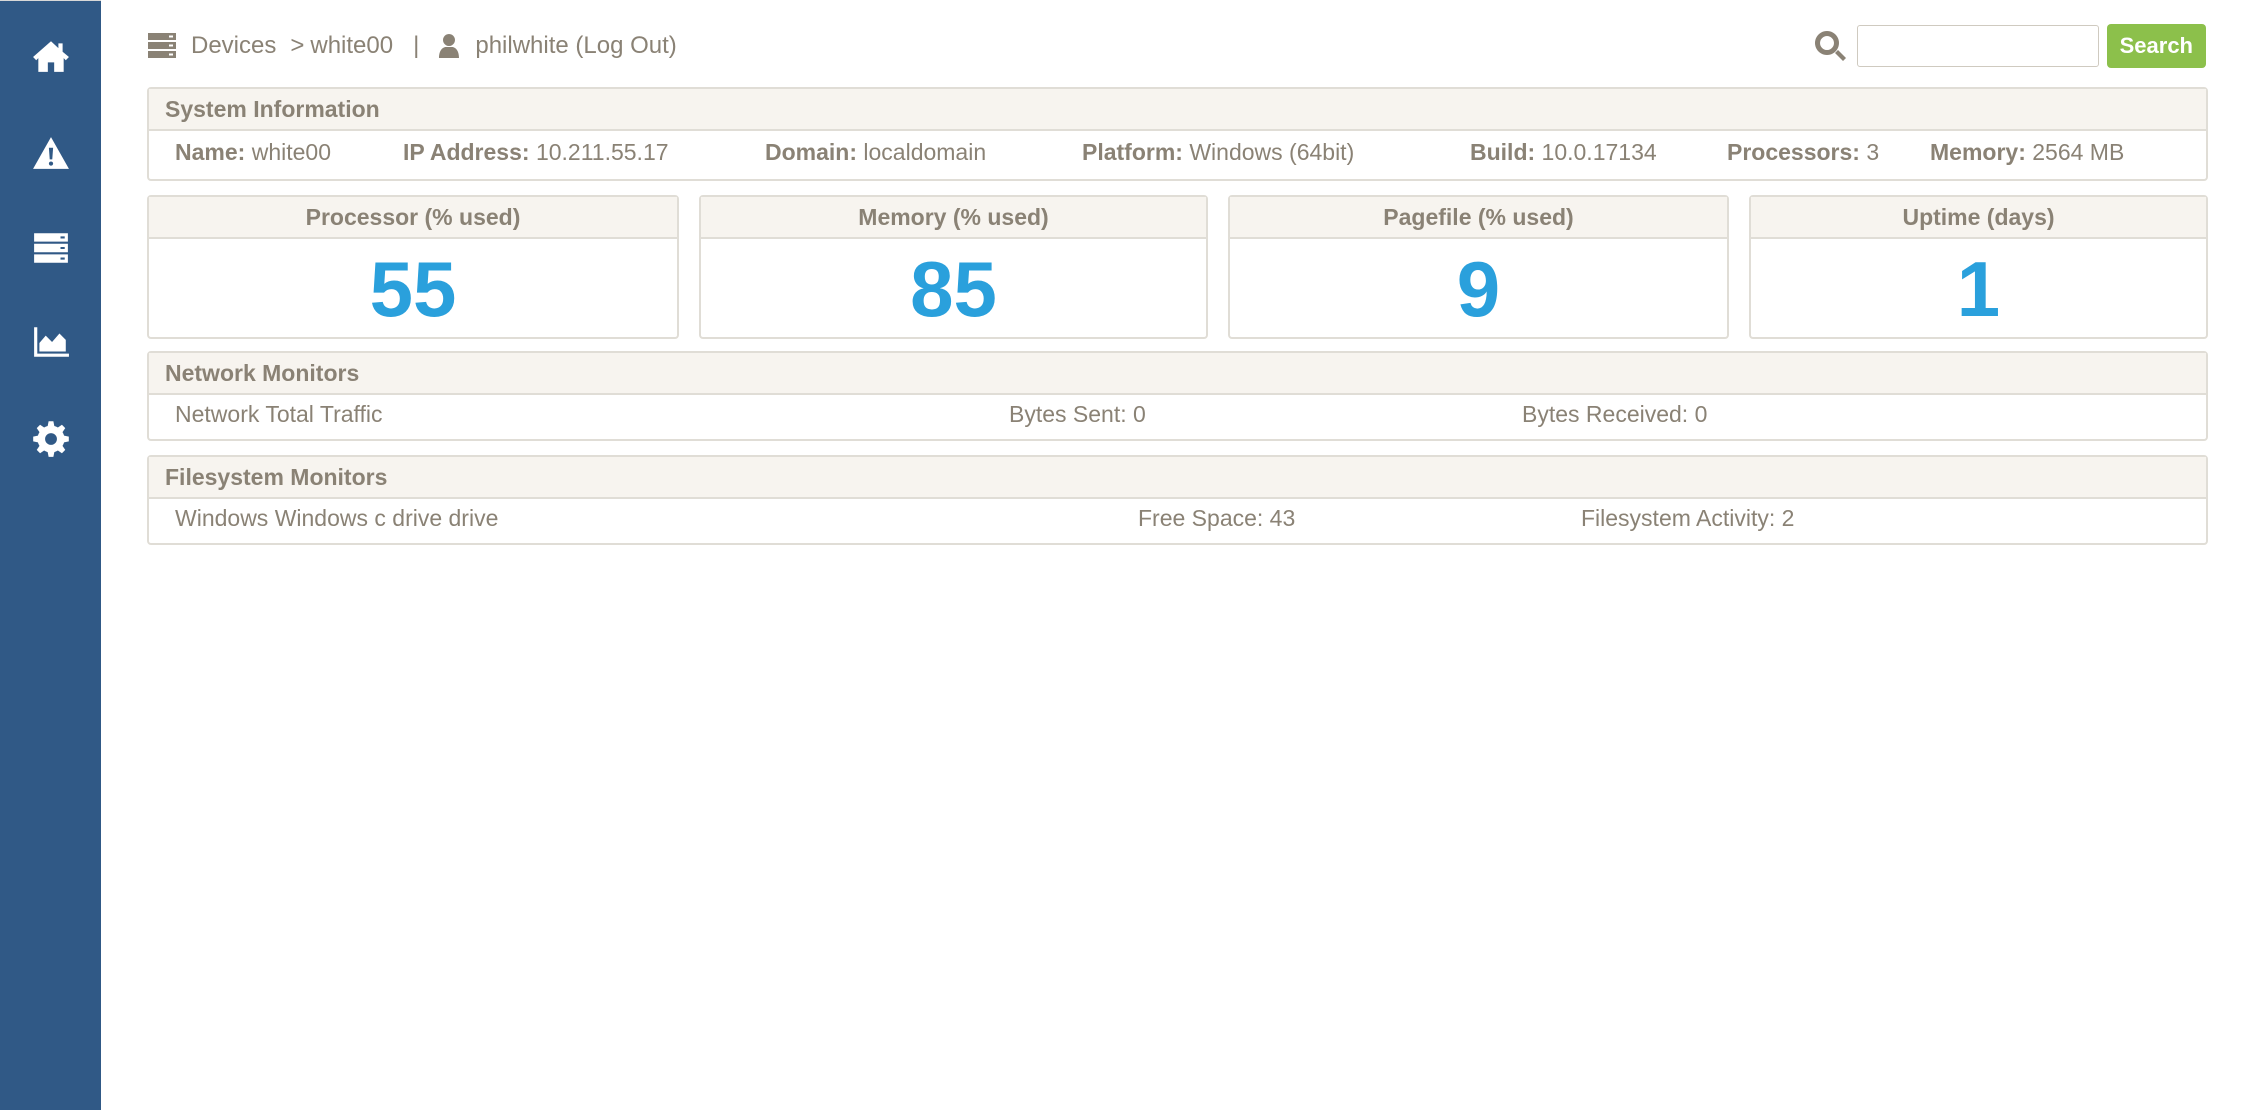  Describe the element at coordinates (1177, 110) in the screenshot. I see `system-information-title: System Information` at that location.